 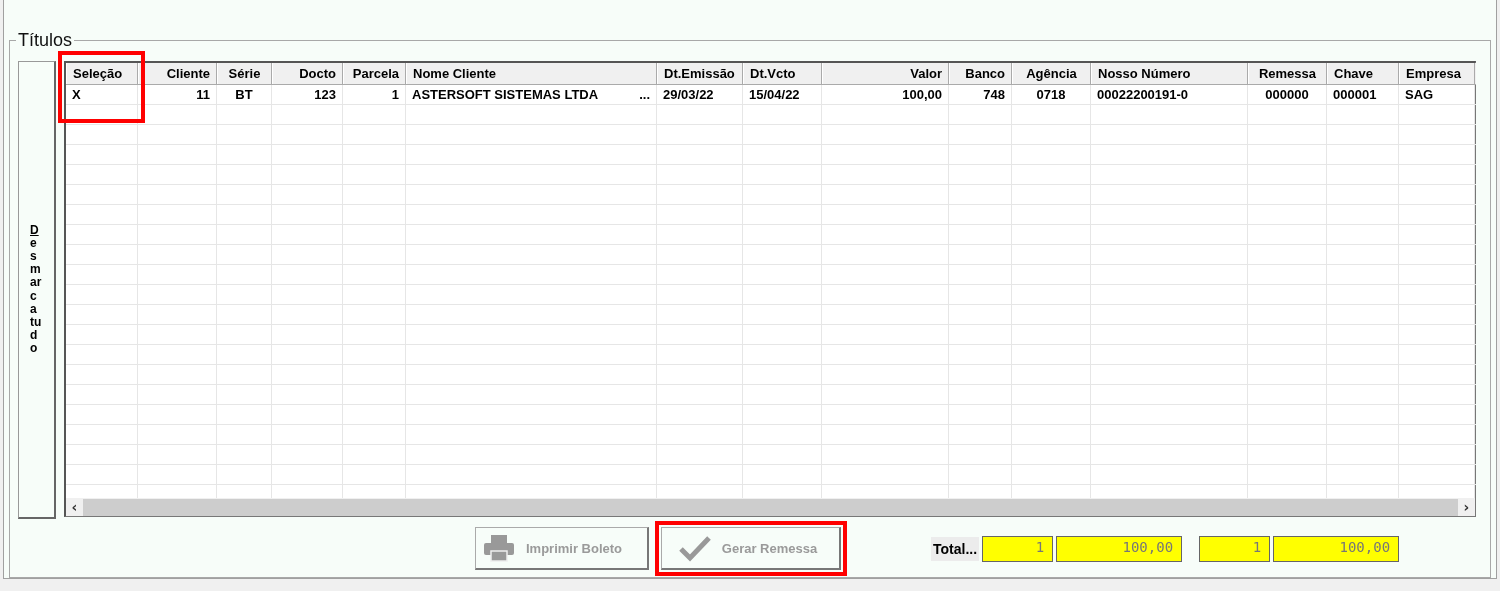 What do you see at coordinates (700, 73) in the screenshot?
I see `column-header: Dt.Emissão` at bounding box center [700, 73].